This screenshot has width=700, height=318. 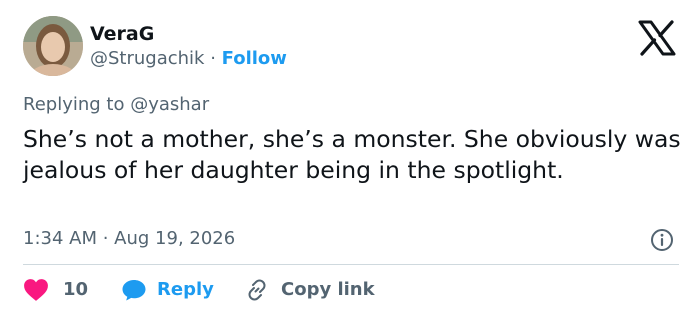 I want to click on reply-label: Reply, so click(x=185, y=289).